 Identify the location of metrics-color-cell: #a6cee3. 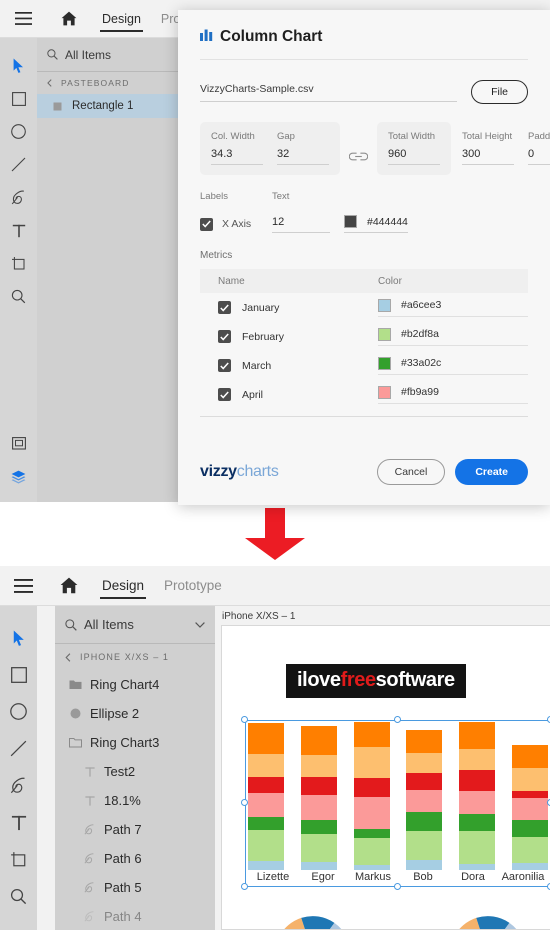
(453, 307).